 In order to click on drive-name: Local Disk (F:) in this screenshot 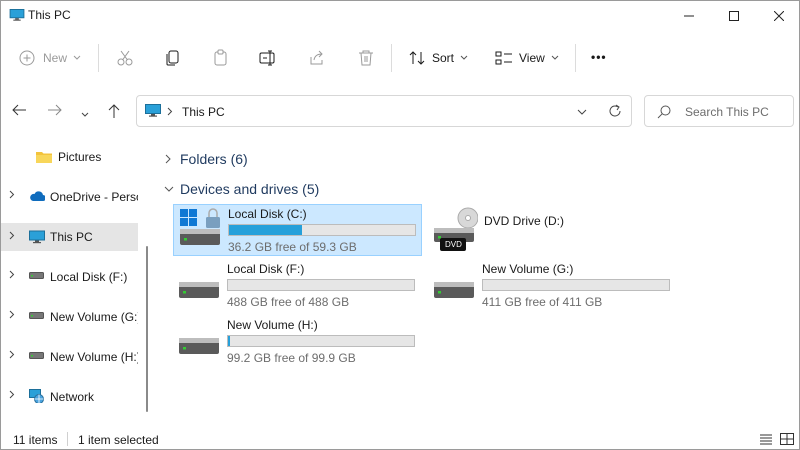, I will do `click(266, 269)`.